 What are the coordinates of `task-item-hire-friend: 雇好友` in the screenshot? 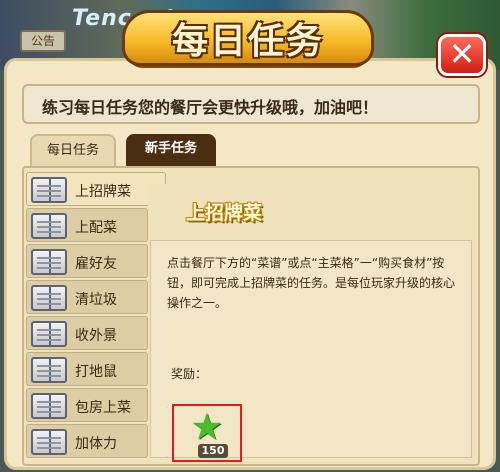 It's located at (87, 261).